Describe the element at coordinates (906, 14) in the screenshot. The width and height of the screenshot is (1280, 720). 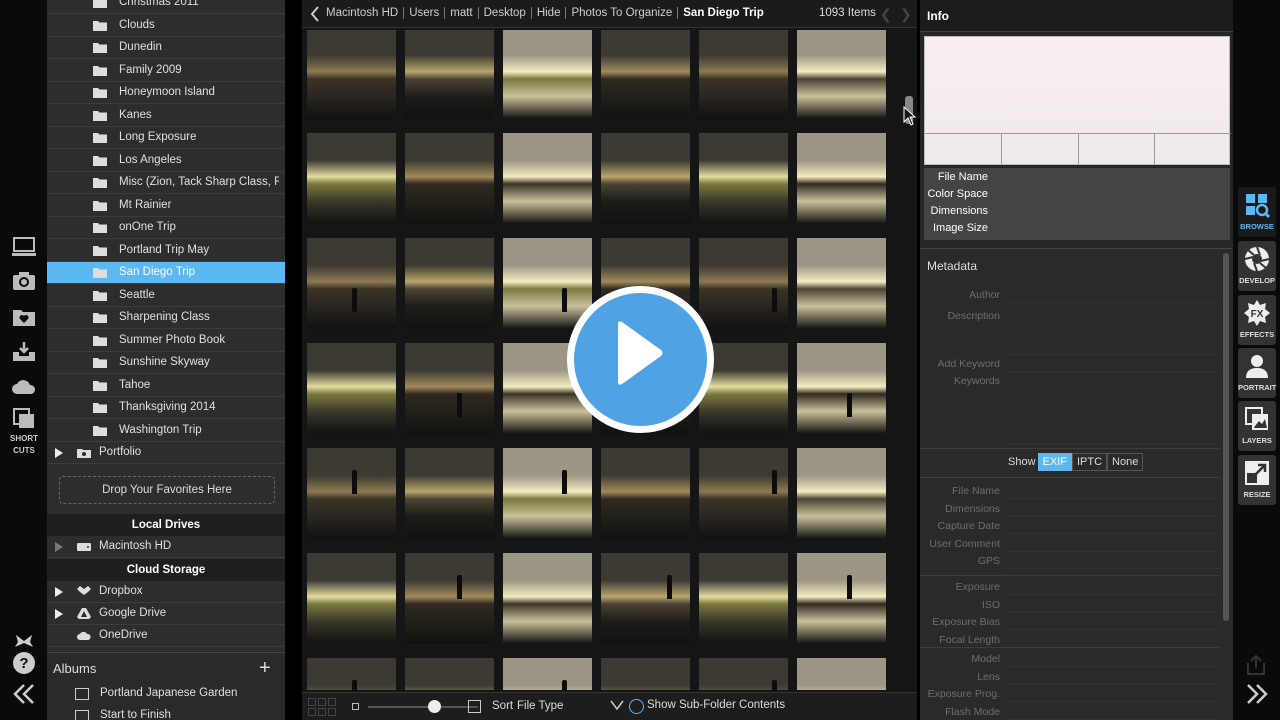
I see `next-icon: ❯` at that location.